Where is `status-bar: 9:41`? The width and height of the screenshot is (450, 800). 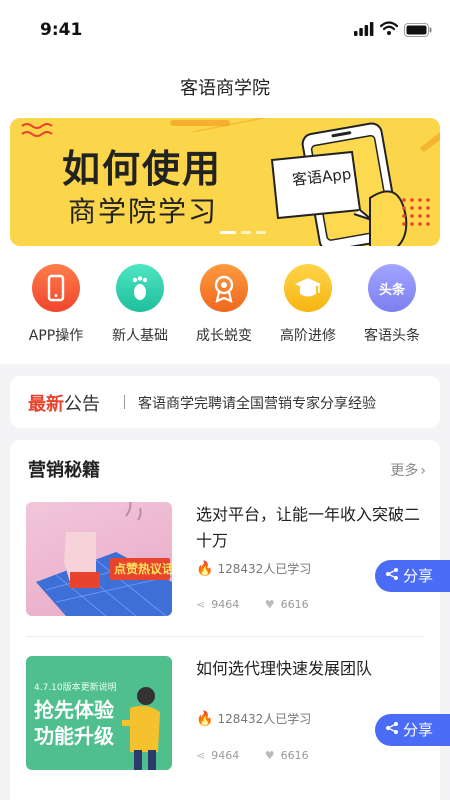
status-bar: 9:41 is located at coordinates (225, 30).